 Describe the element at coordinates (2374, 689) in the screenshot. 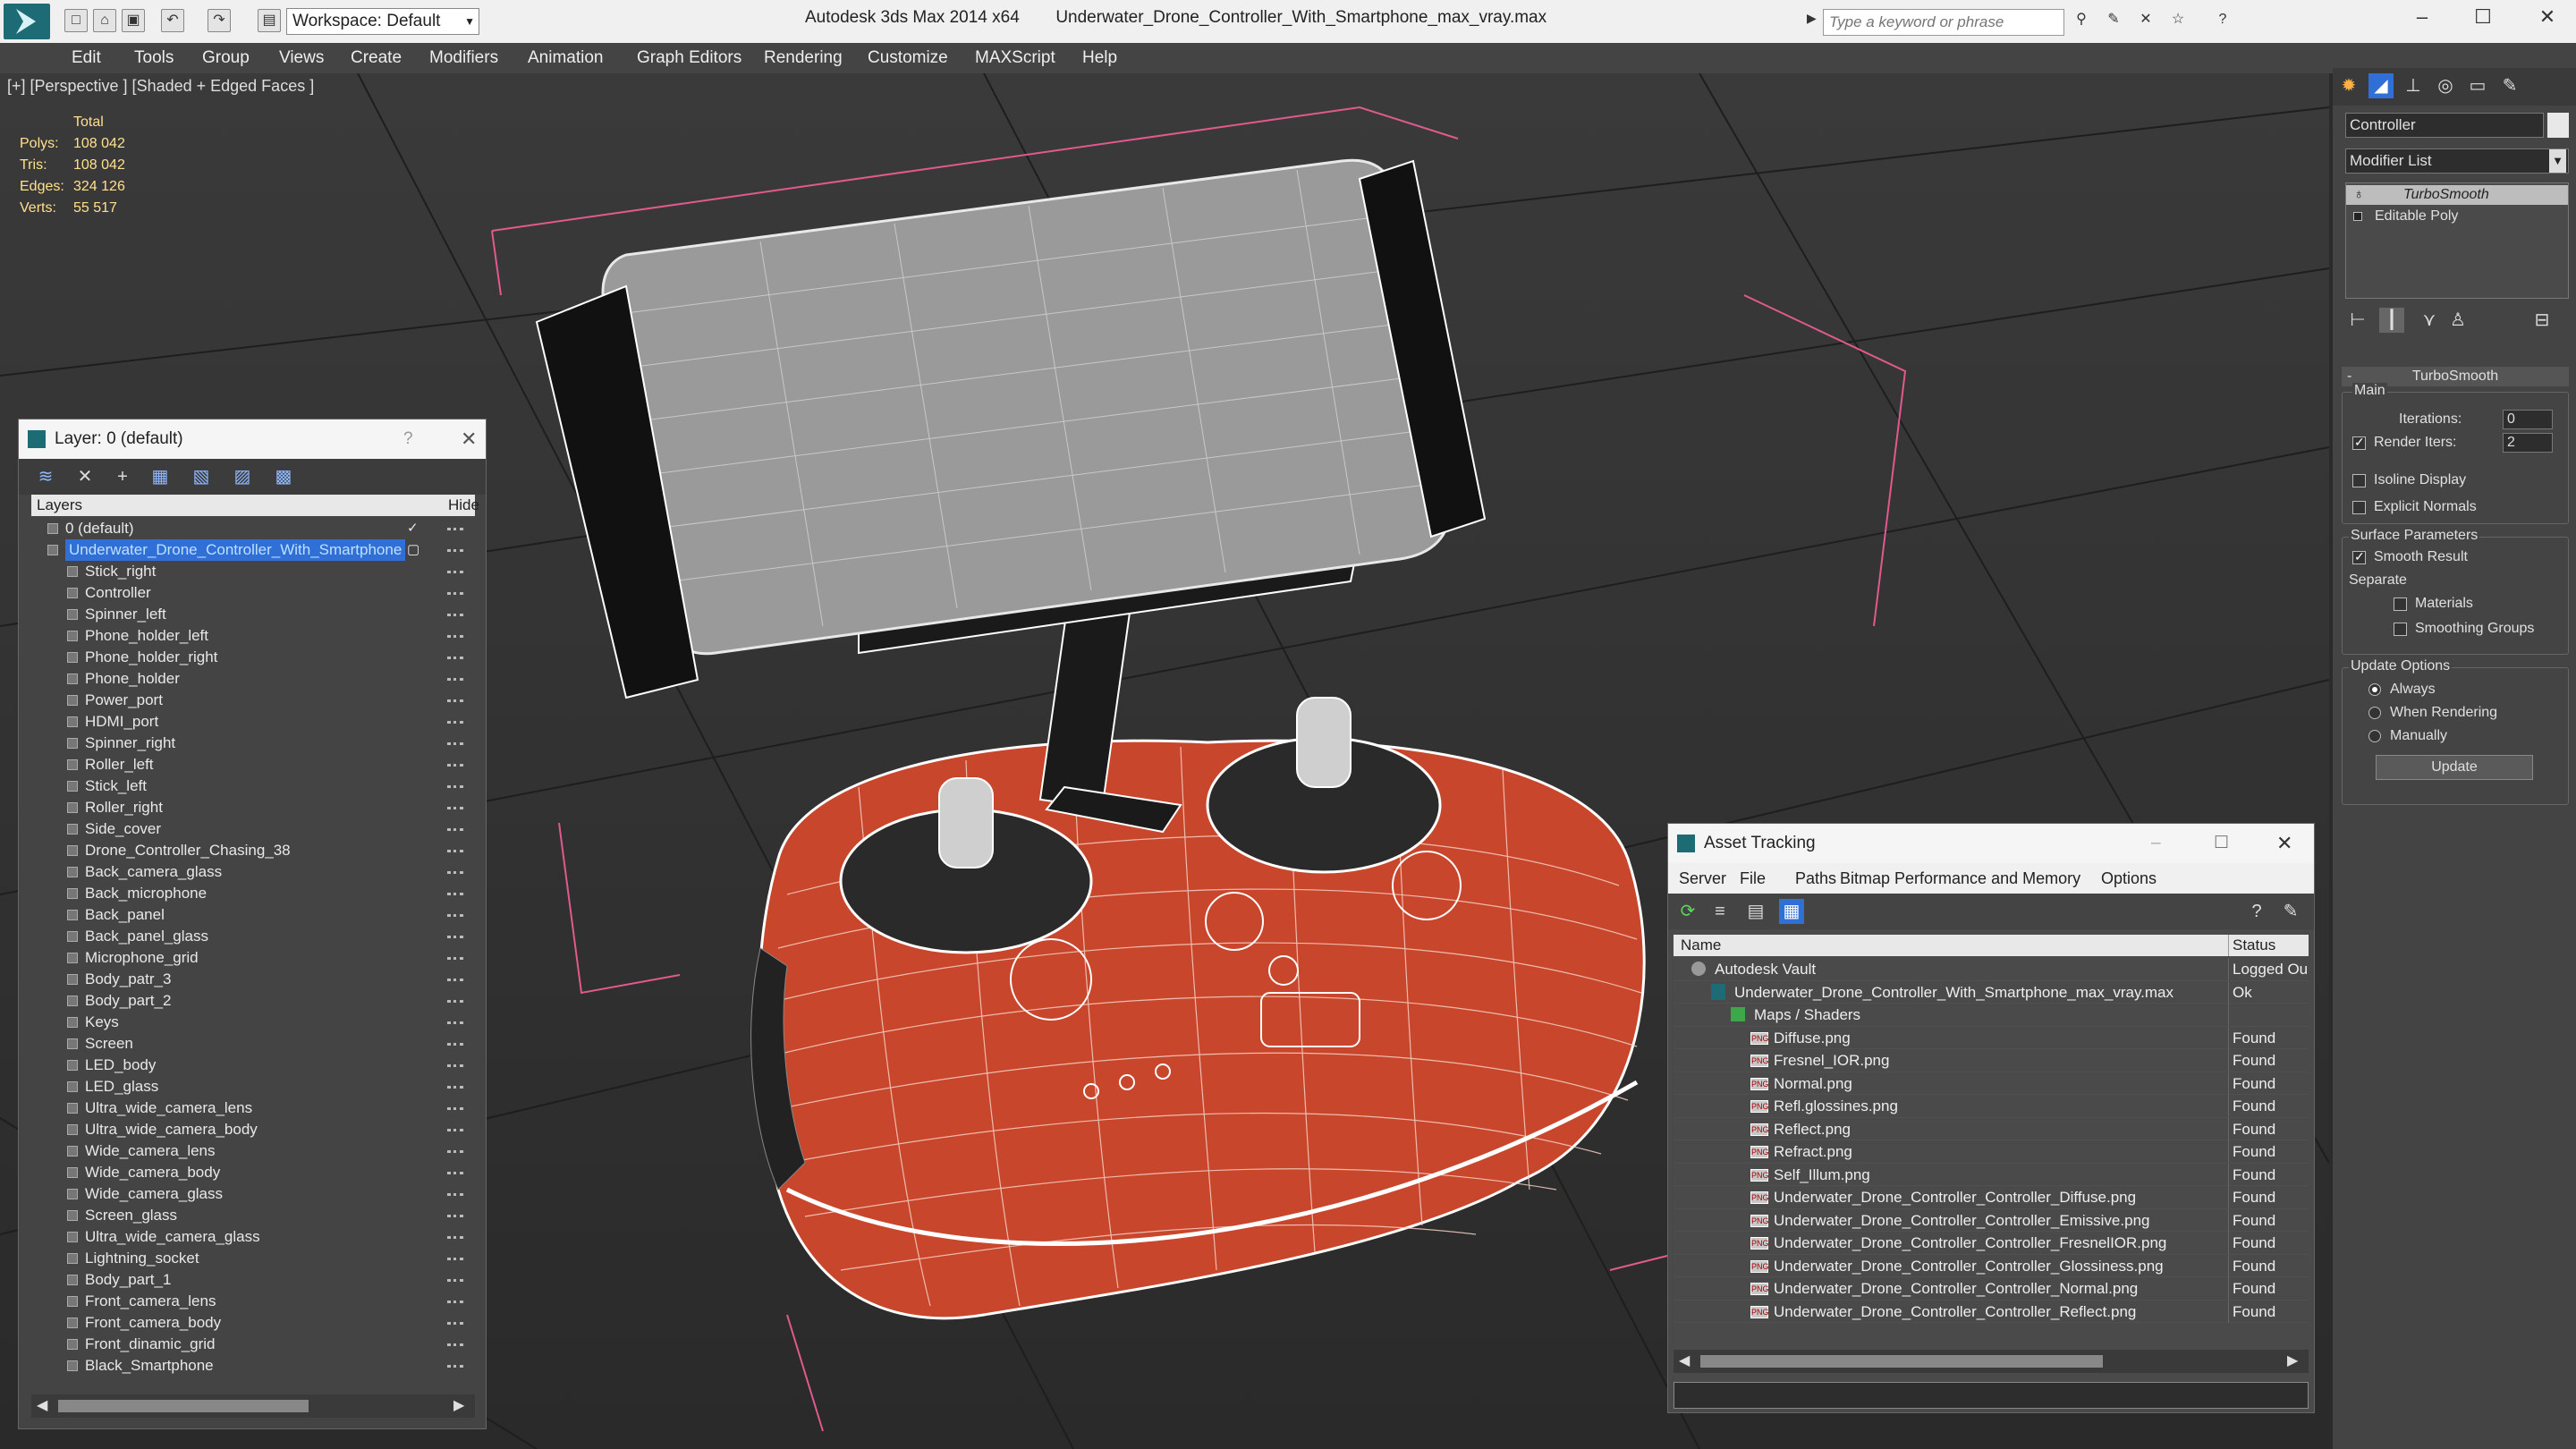

I see `always-radio` at that location.